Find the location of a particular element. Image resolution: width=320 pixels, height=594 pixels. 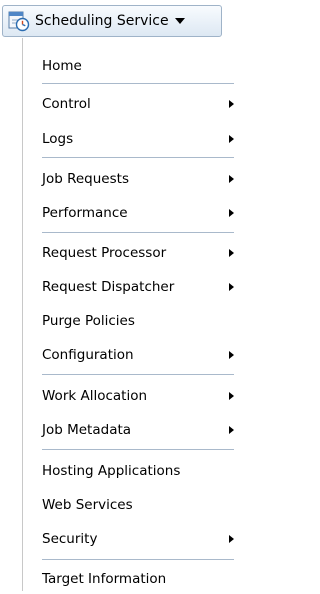

menu-item-home: Home is located at coordinates (132, 66).